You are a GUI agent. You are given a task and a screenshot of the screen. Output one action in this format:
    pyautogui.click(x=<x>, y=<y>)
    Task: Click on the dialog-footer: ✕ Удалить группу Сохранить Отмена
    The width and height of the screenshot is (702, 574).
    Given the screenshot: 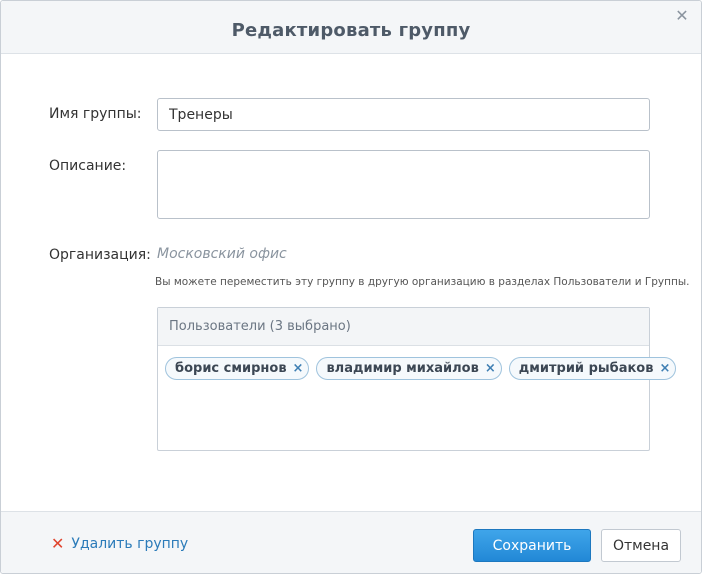 What is the action you would take?
    pyautogui.click(x=351, y=542)
    